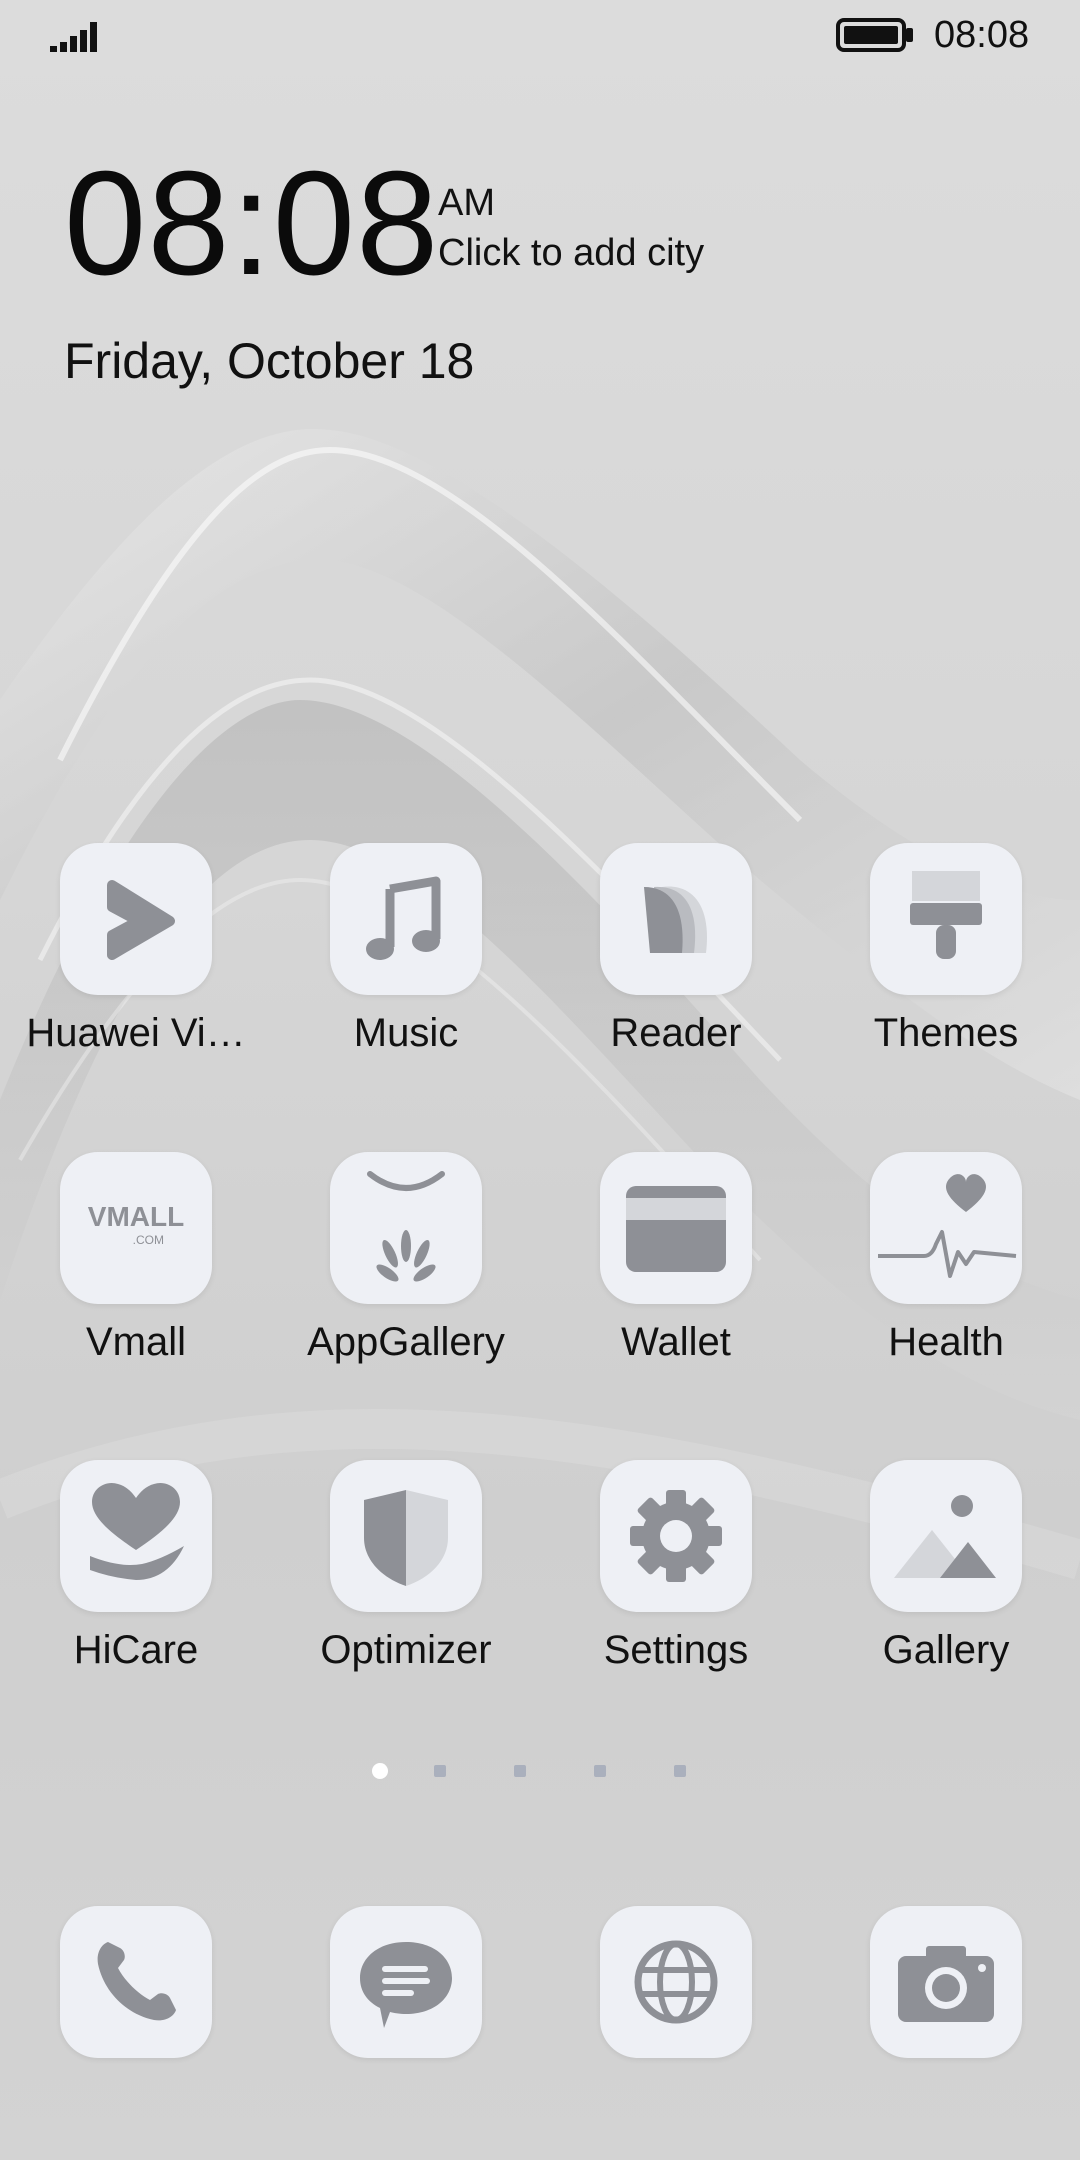  Describe the element at coordinates (136, 1650) in the screenshot. I see `app-label: HiCare` at that location.